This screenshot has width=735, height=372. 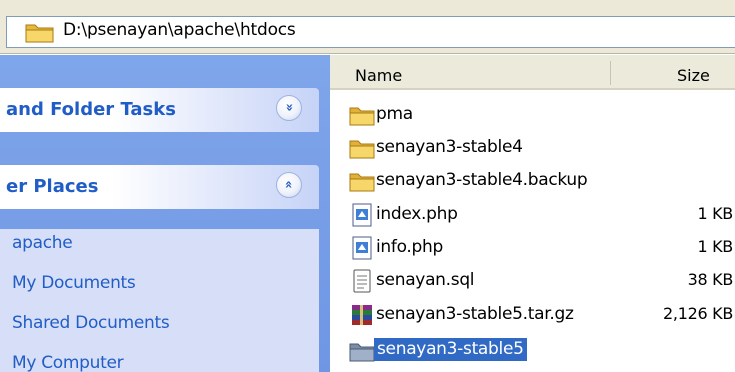 What do you see at coordinates (449, 147) in the screenshot?
I see `file-name: senayan3-stable4` at bounding box center [449, 147].